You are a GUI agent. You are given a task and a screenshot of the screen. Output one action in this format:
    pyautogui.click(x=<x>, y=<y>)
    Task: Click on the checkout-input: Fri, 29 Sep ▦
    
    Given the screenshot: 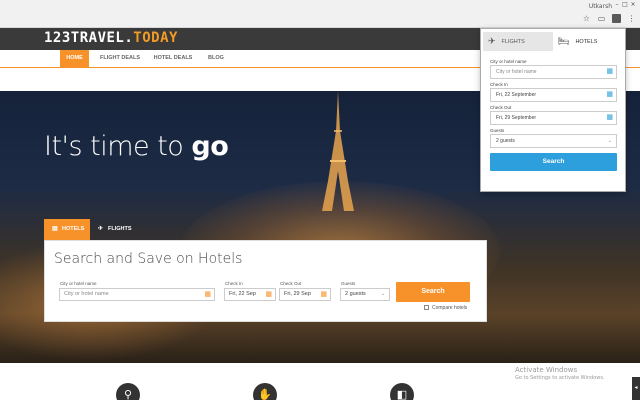 What is the action you would take?
    pyautogui.click(x=305, y=294)
    